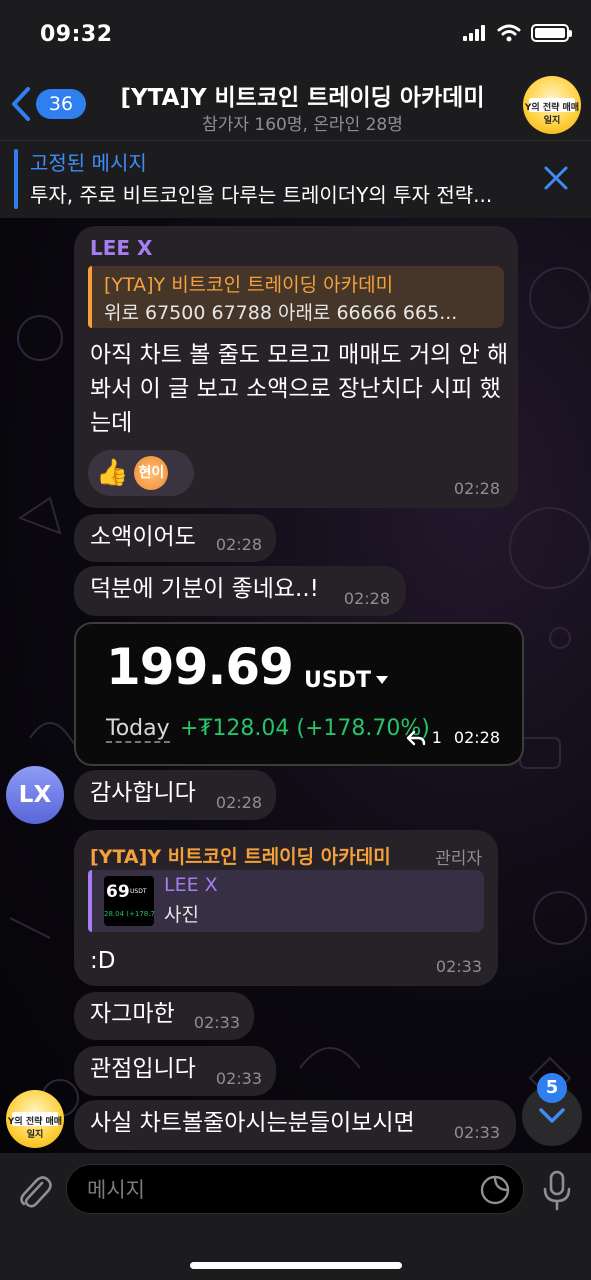 The height and width of the screenshot is (1280, 591). Describe the element at coordinates (302, 95) in the screenshot. I see `chat-title: [YTA]Y 비트코인 트레이딩 아카데미` at that location.